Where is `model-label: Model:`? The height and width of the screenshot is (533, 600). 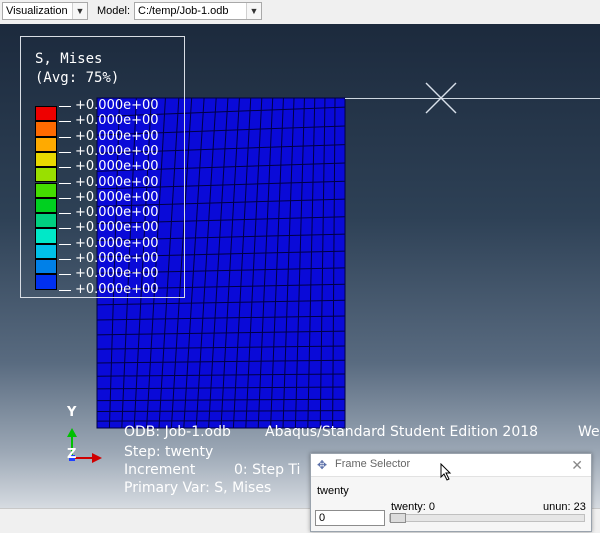
model-label: Model: is located at coordinates (113, 11).